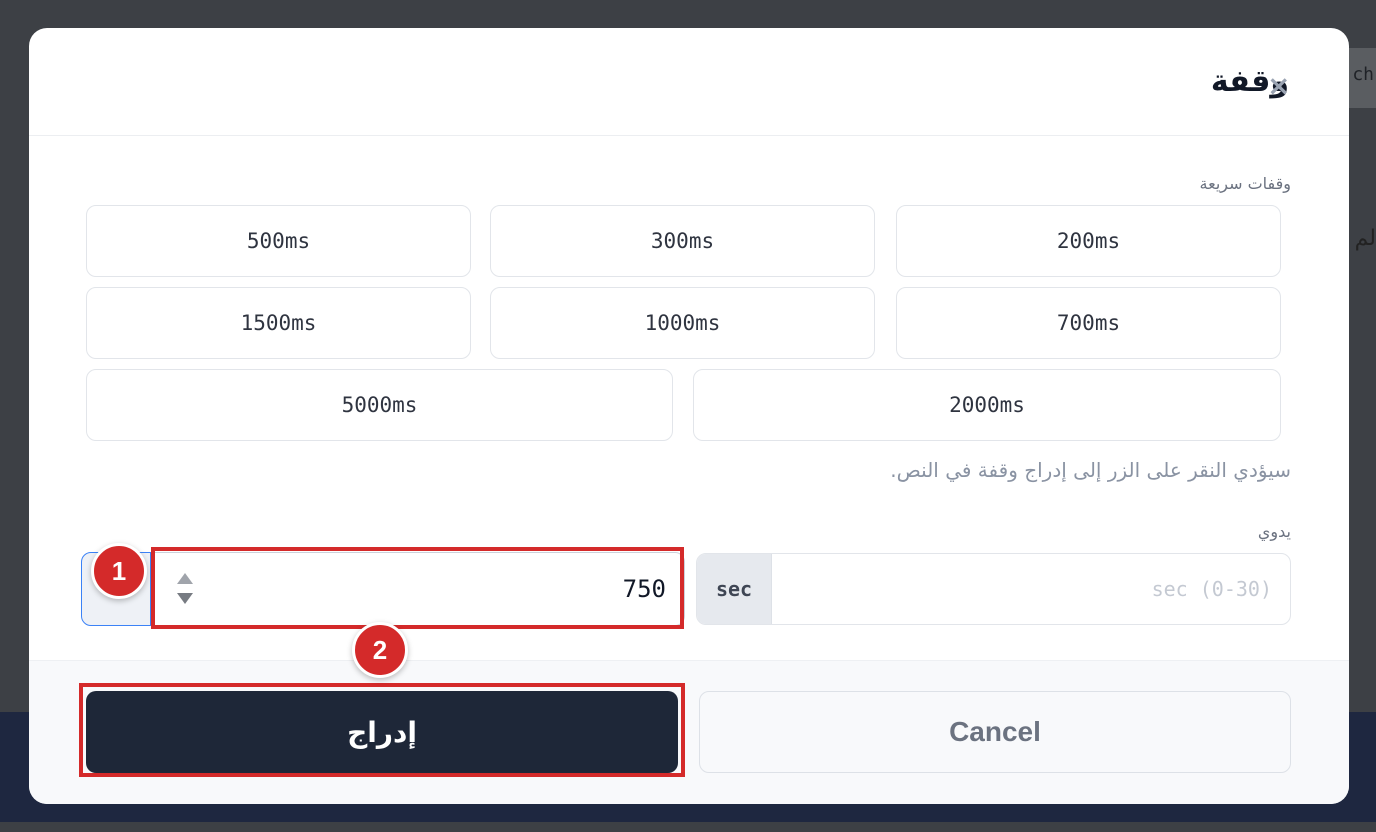  What do you see at coordinates (1245, 183) in the screenshot?
I see `quick-pauses-label: وقفات سريعة` at bounding box center [1245, 183].